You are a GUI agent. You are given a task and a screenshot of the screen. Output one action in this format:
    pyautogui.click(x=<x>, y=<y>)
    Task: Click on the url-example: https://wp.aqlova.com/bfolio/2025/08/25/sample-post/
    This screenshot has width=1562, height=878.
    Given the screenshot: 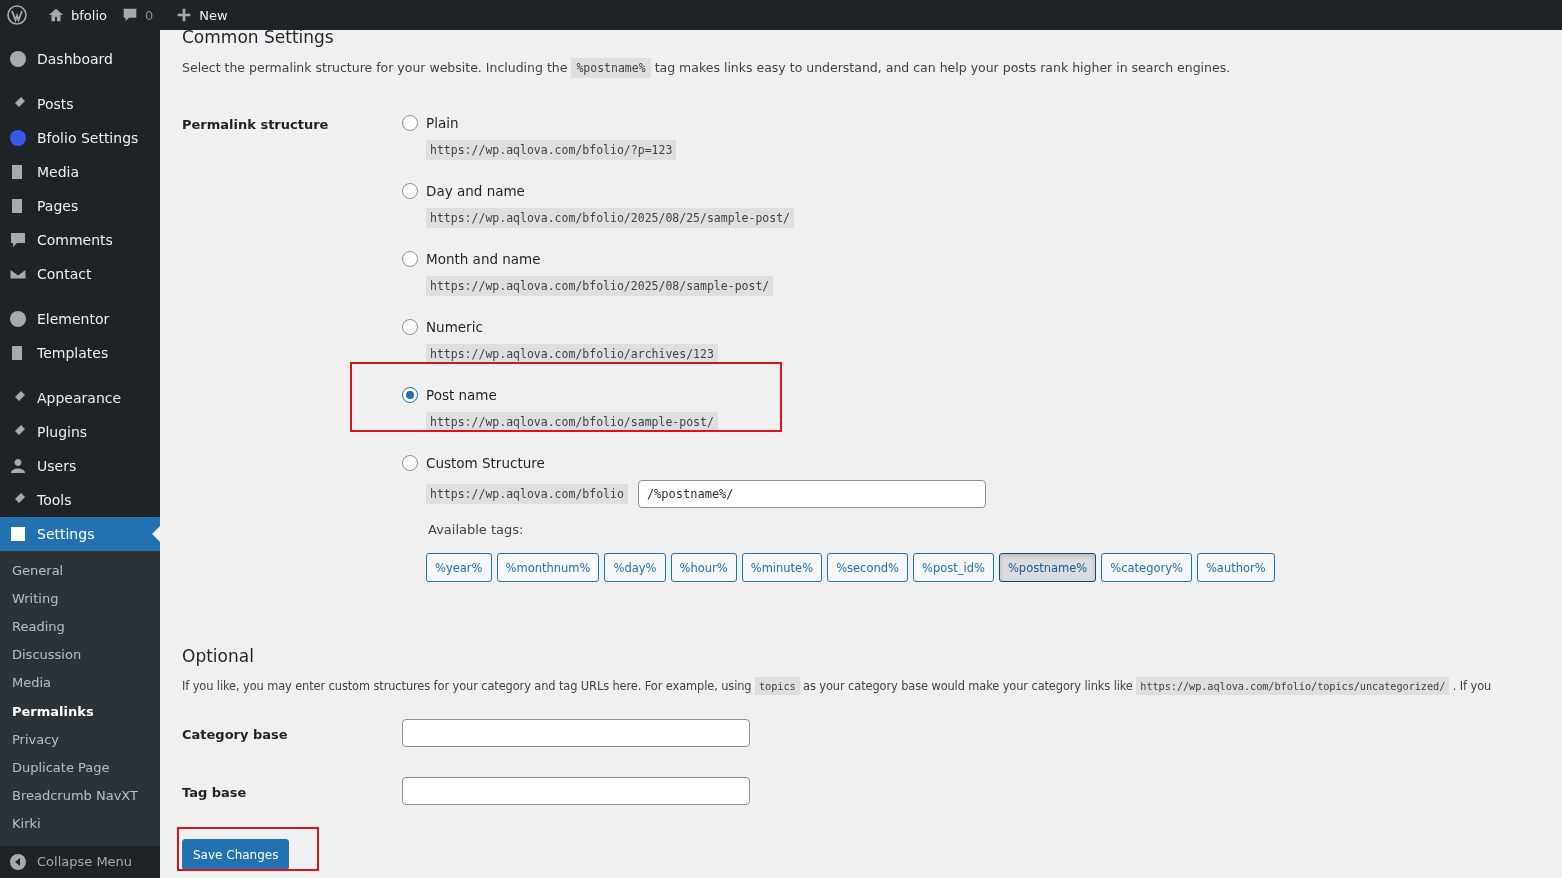 What is the action you would take?
    pyautogui.click(x=610, y=218)
    